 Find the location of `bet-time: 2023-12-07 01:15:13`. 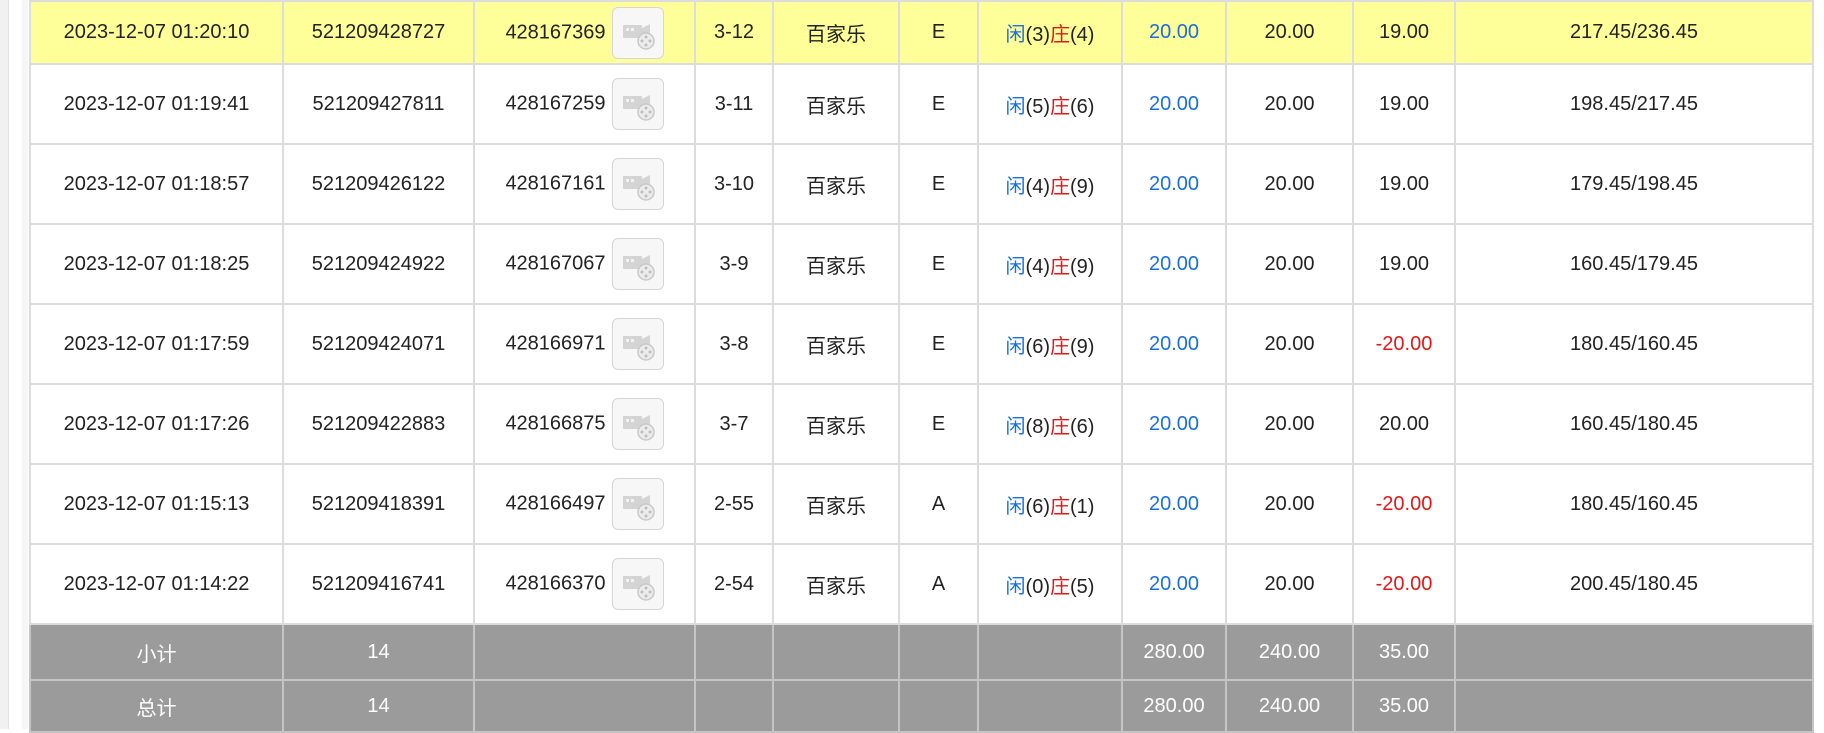

bet-time: 2023-12-07 01:15:13 is located at coordinates (156, 504).